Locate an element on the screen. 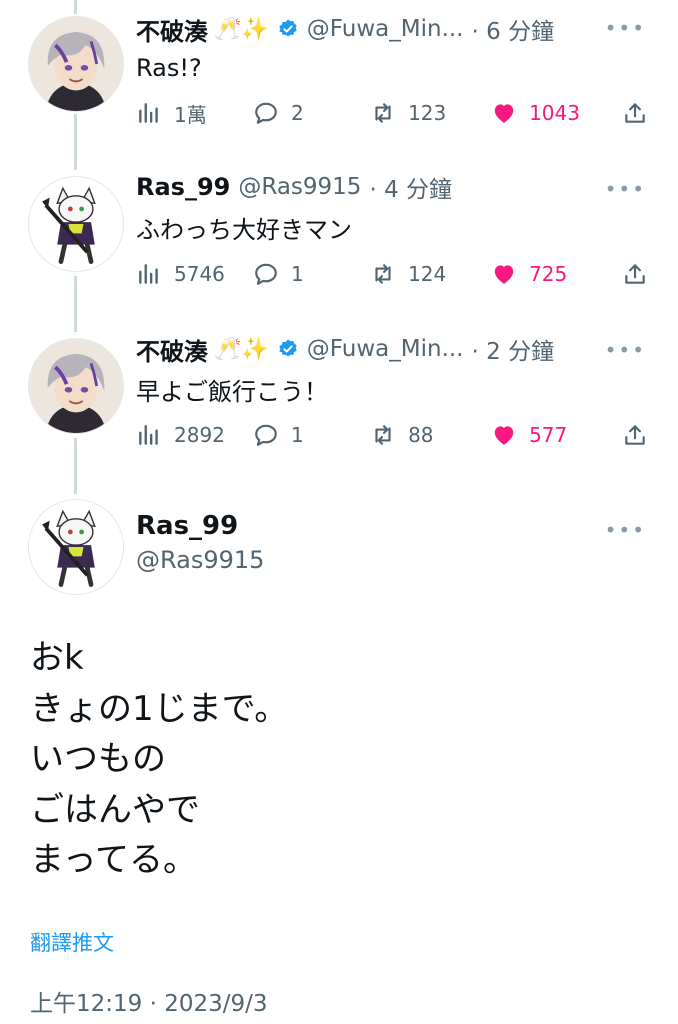 This screenshot has width=678, height=1024. tweet-time: · 6 分鐘 is located at coordinates (513, 29).